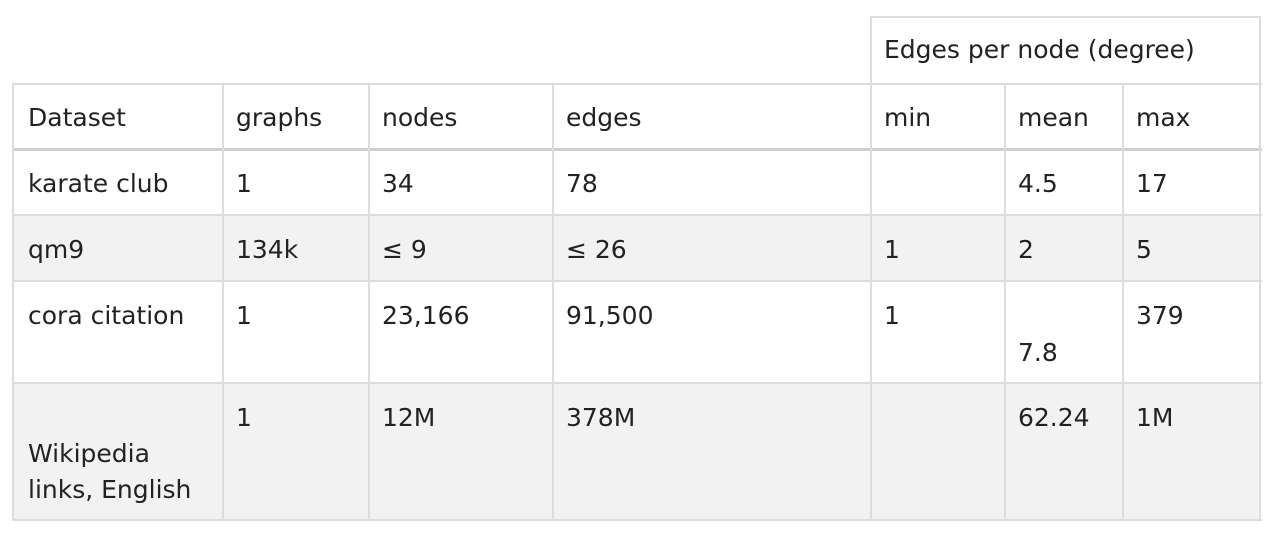  What do you see at coordinates (409, 417) in the screenshot?
I see `cell-nodes: 12M` at bounding box center [409, 417].